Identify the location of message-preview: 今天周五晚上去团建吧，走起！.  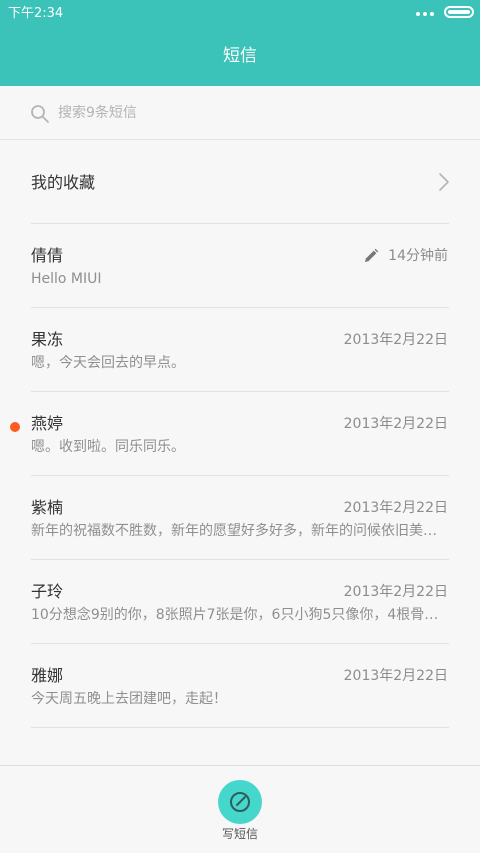
(129, 699).